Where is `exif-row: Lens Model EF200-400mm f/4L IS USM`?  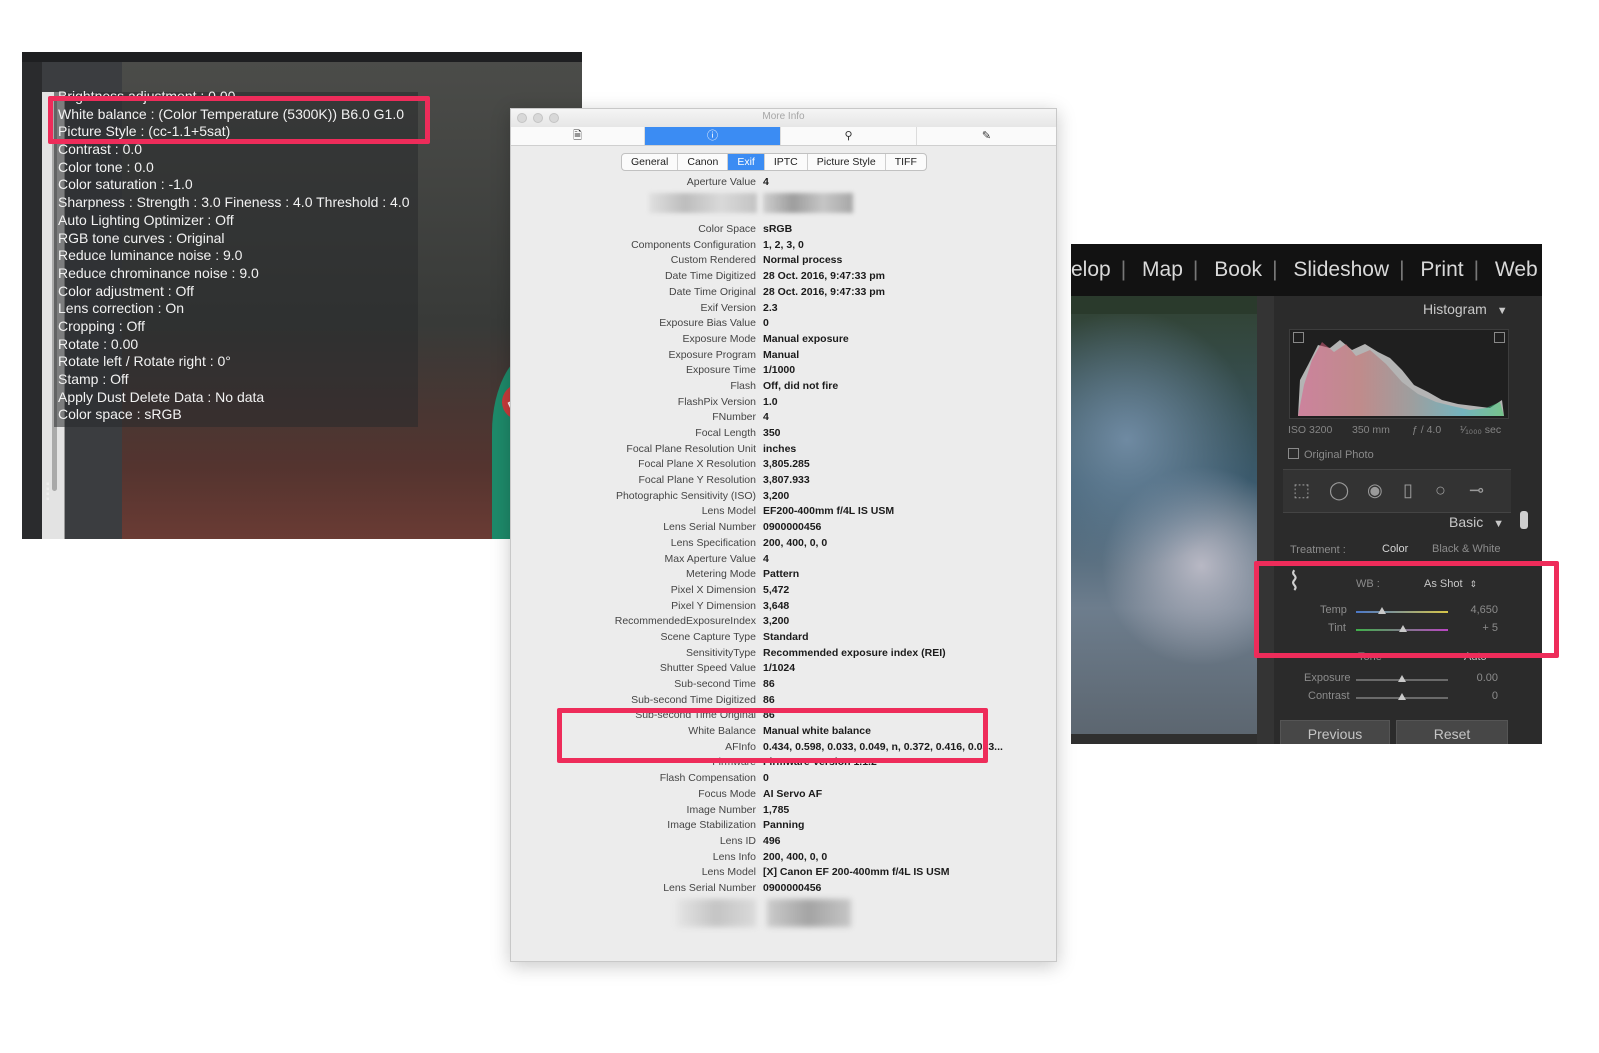 exif-row: Lens Model EF200-400mm f/4L IS USM is located at coordinates (783, 512).